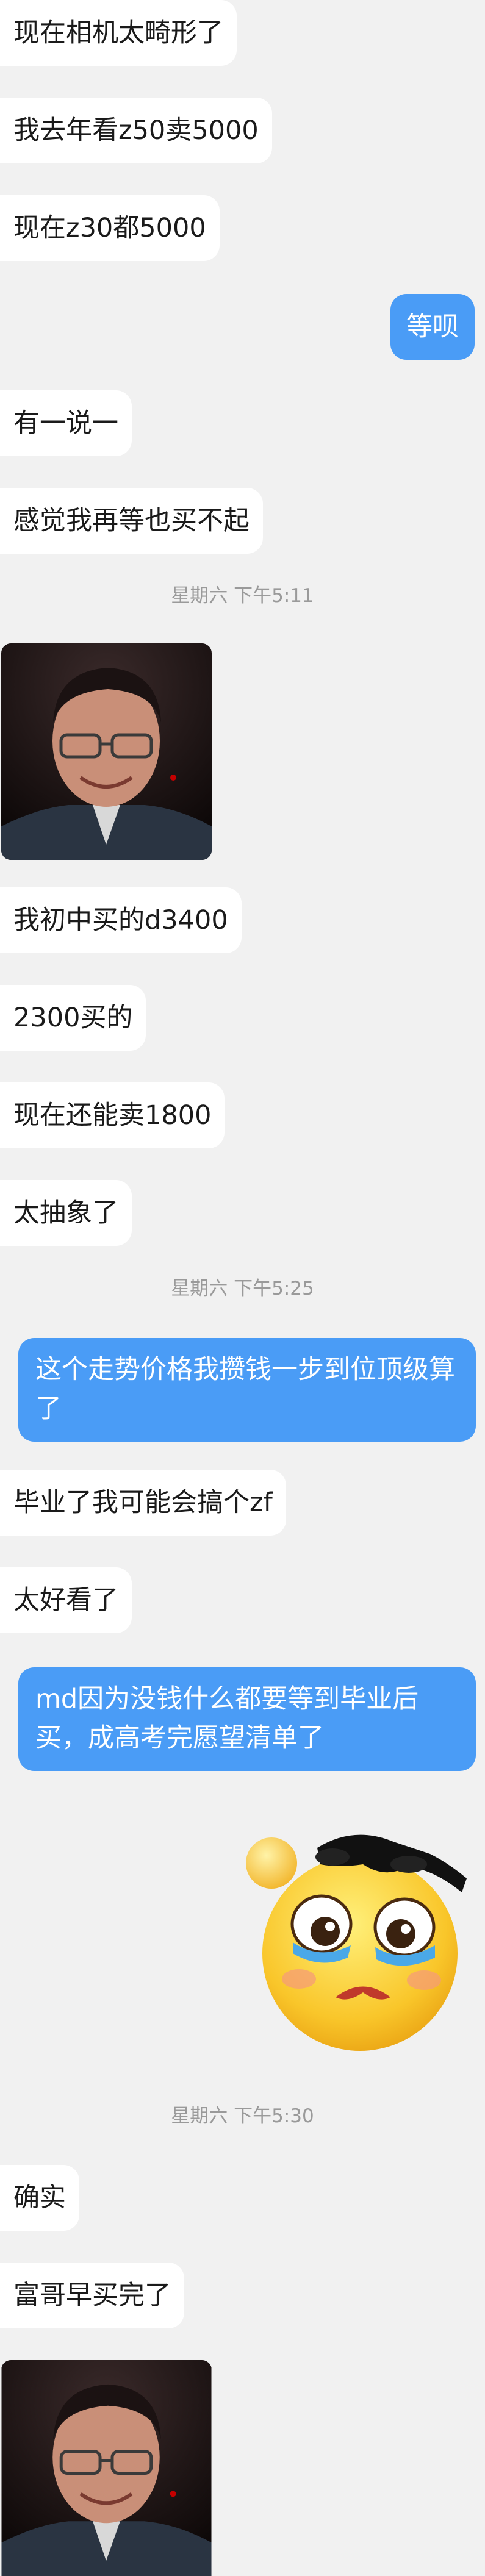 The height and width of the screenshot is (2576, 485). I want to click on message-bubble-incoming: 现在相机太畸形了, so click(118, 33).